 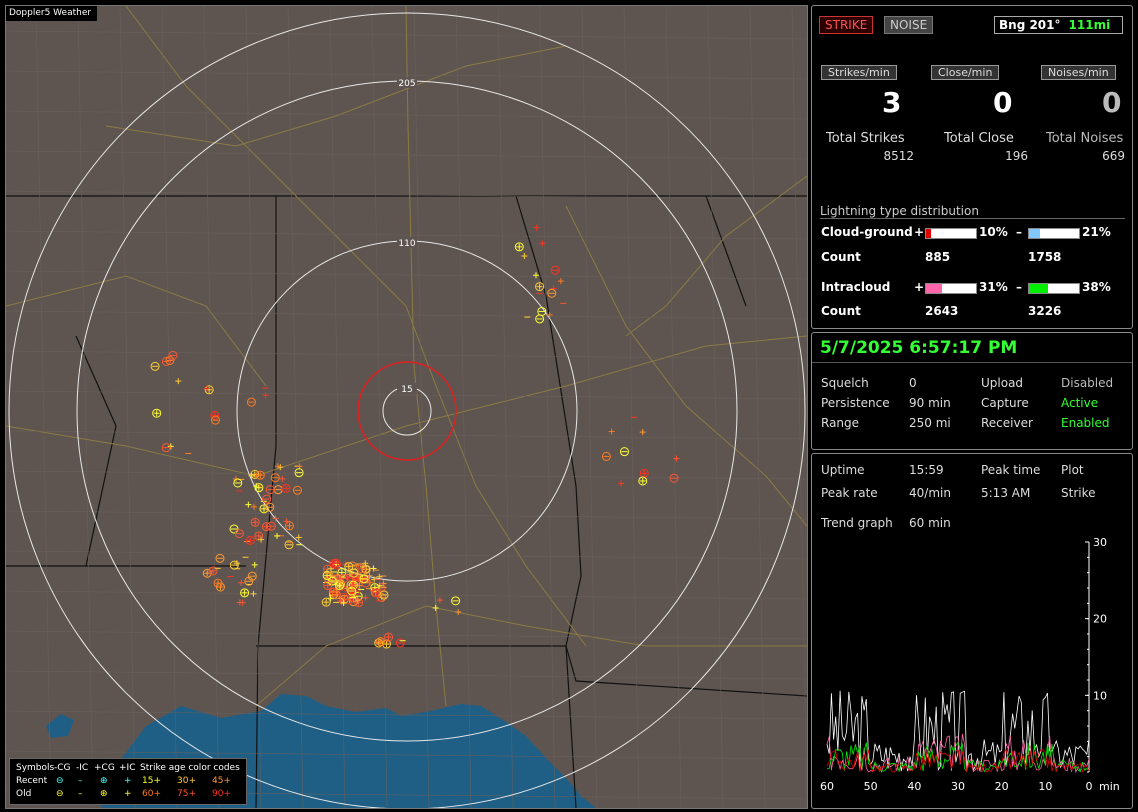 I want to click on range-label: Range, so click(x=840, y=423).